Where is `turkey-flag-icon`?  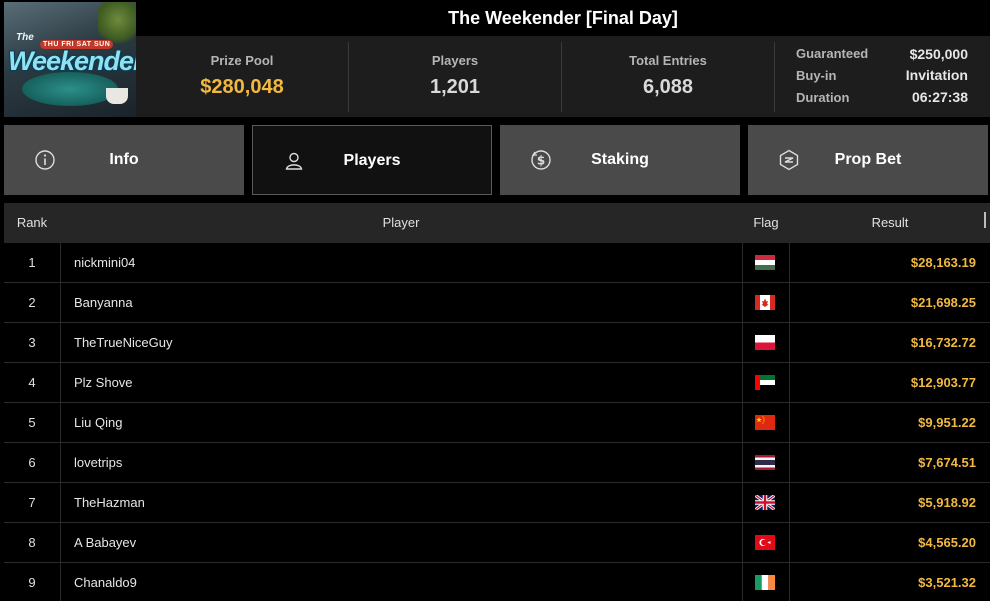
turkey-flag-icon is located at coordinates (765, 542).